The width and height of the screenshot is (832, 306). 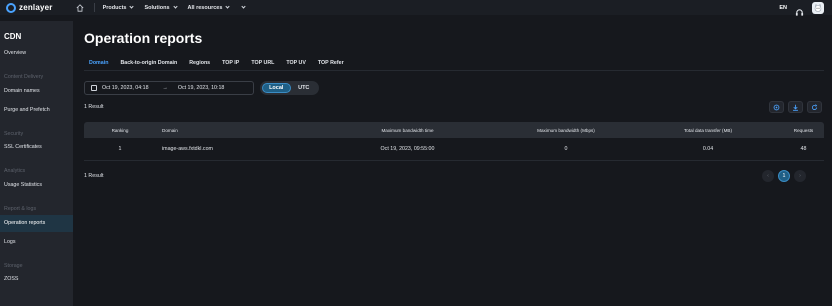 What do you see at coordinates (120, 149) in the screenshot?
I see `cell-ranking: 1` at bounding box center [120, 149].